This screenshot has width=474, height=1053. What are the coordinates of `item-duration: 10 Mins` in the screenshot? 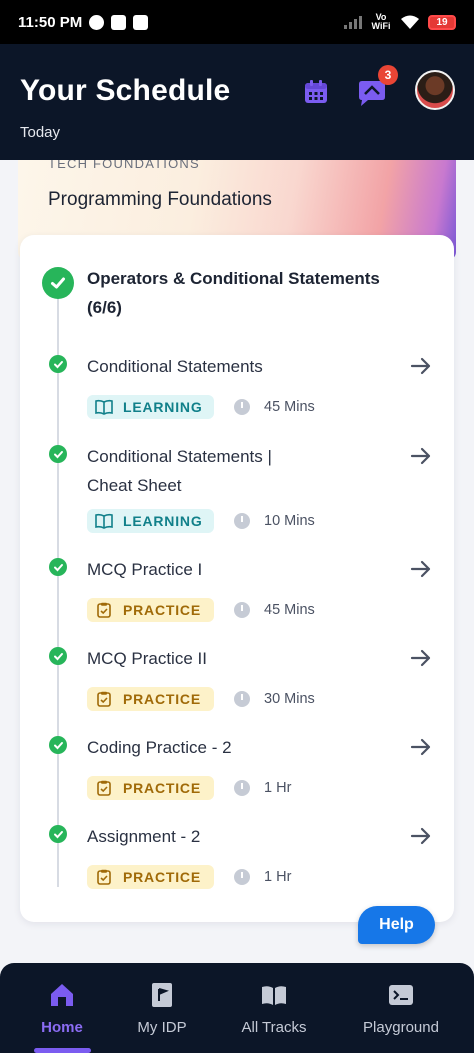 It's located at (289, 521).